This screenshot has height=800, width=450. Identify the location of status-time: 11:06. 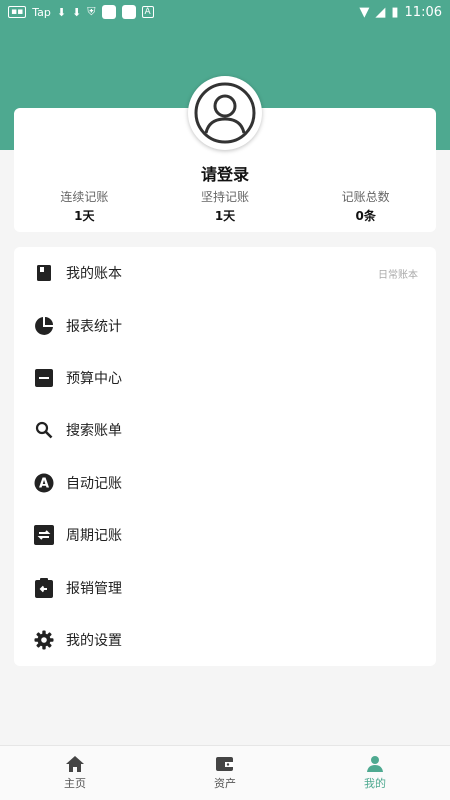
(423, 12).